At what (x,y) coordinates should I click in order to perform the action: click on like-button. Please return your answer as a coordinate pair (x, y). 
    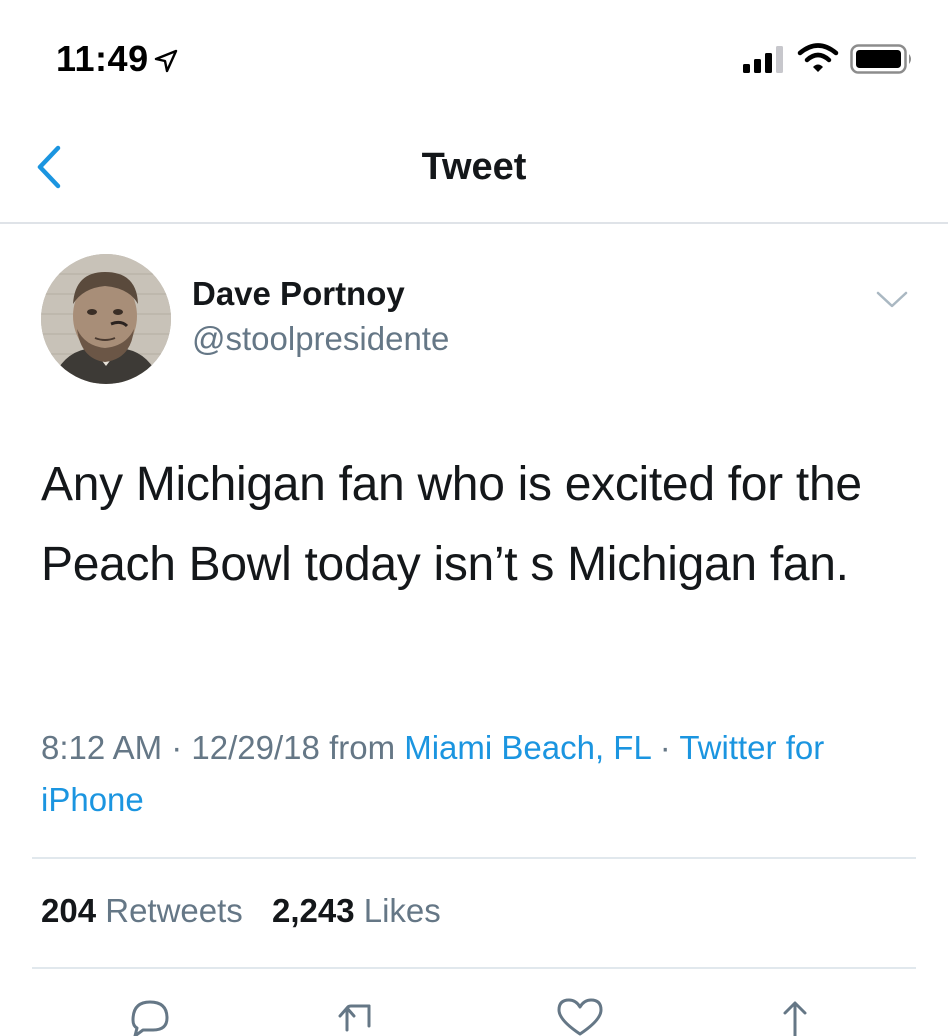
    Looking at the image, I should click on (580, 1016).